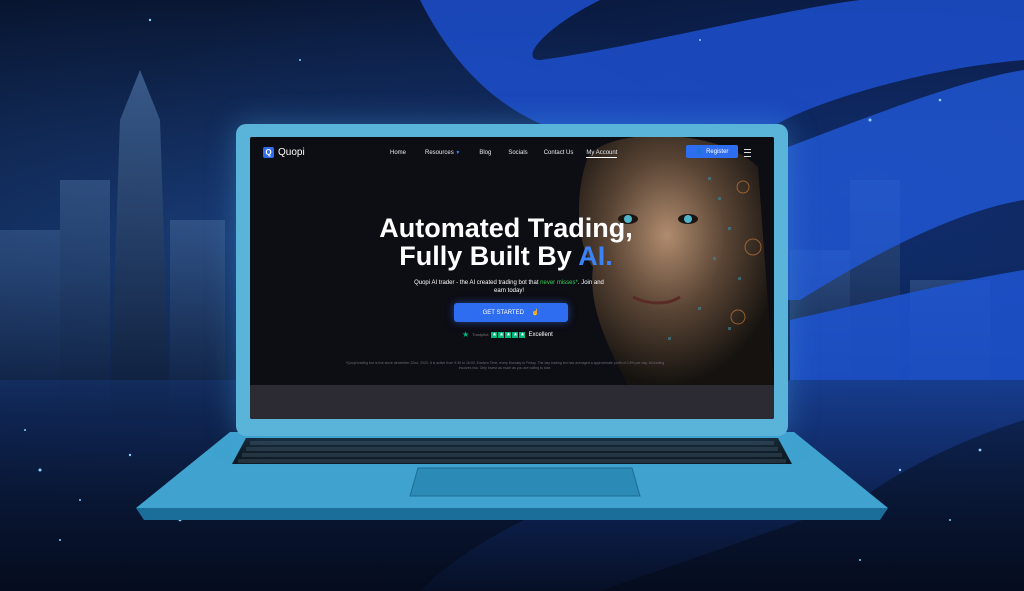 Image resolution: width=1024 pixels, height=591 pixels. I want to click on site-logo: Q Quopi, so click(284, 152).